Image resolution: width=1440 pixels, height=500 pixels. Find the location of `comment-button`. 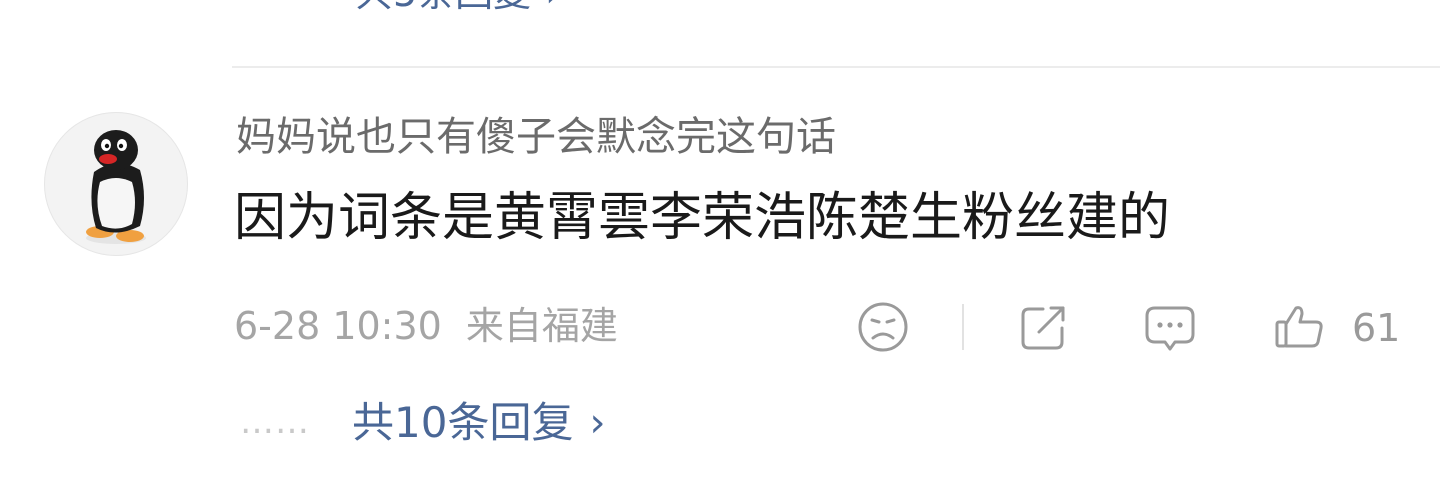

comment-button is located at coordinates (1170, 327).